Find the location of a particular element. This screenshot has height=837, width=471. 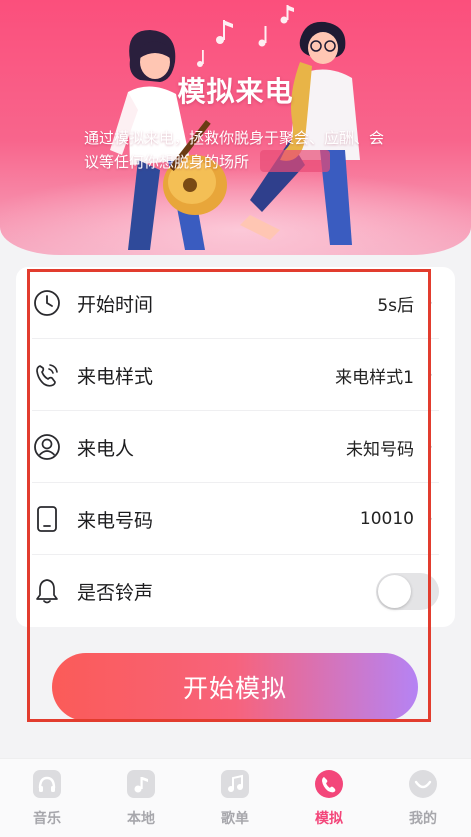

toggle-knob is located at coordinates (394, 591).